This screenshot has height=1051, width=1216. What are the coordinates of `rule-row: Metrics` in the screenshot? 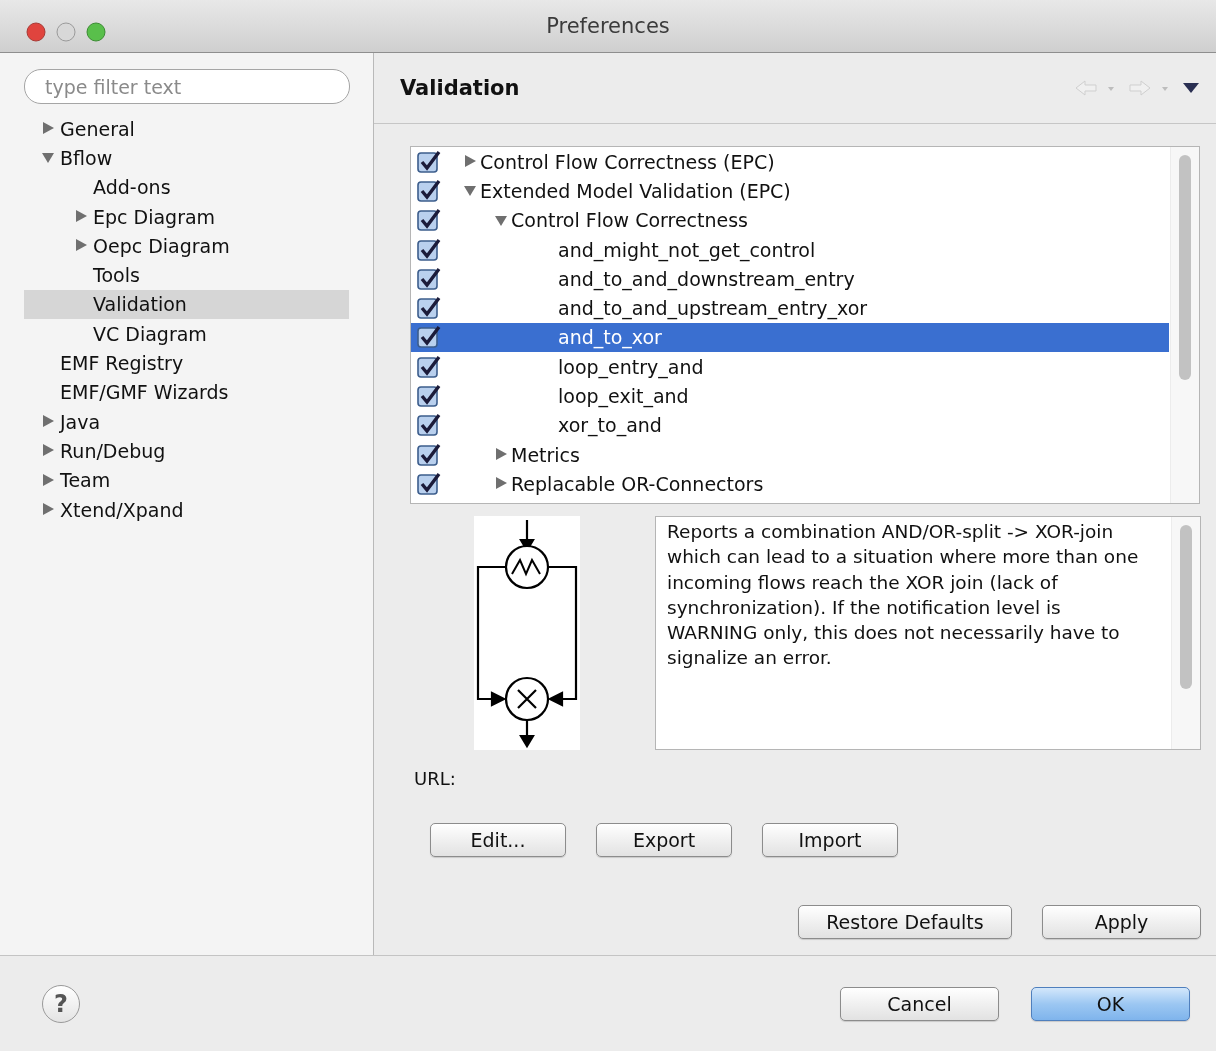 It's located at (790, 454).